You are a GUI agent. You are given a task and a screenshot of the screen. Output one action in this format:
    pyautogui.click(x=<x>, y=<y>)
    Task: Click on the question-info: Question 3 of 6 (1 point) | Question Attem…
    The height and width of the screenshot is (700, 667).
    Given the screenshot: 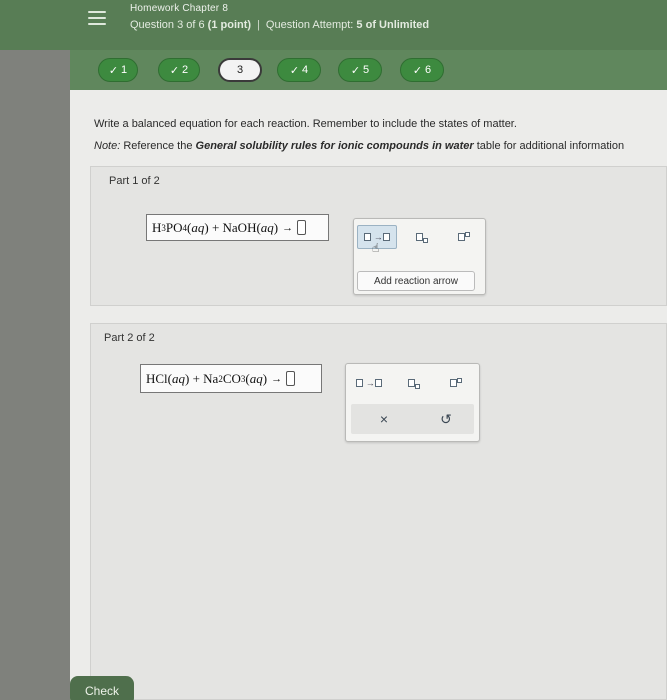 What is the action you would take?
    pyautogui.click(x=280, y=25)
    